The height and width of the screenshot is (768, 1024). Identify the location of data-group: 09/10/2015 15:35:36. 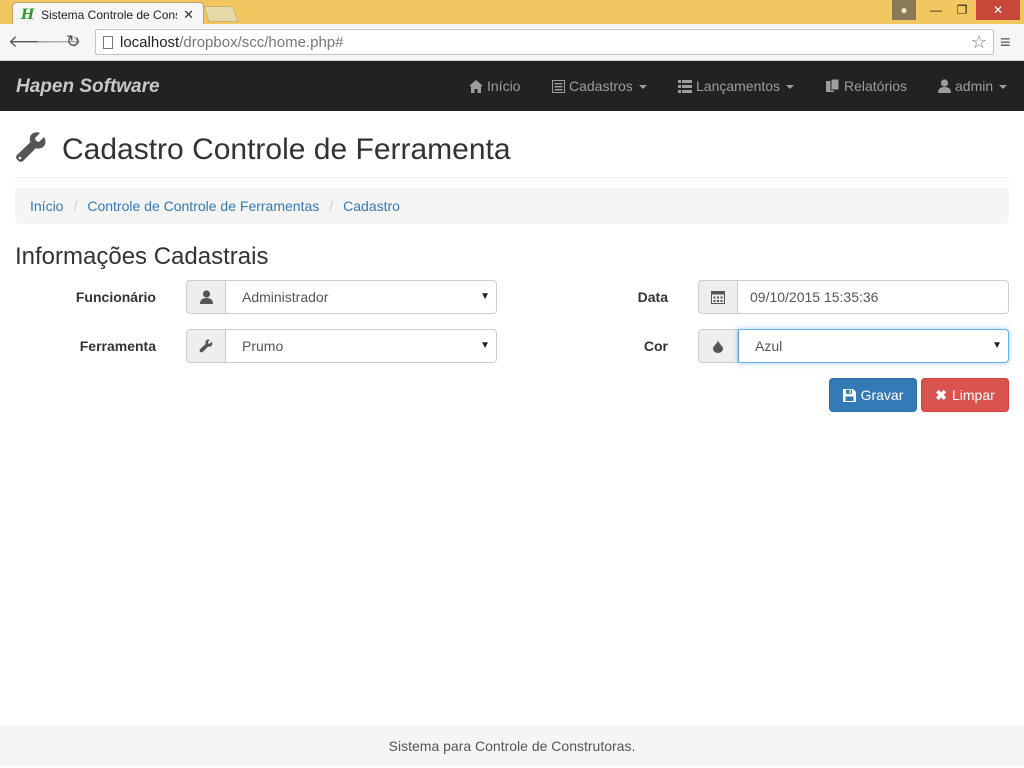
(853, 297).